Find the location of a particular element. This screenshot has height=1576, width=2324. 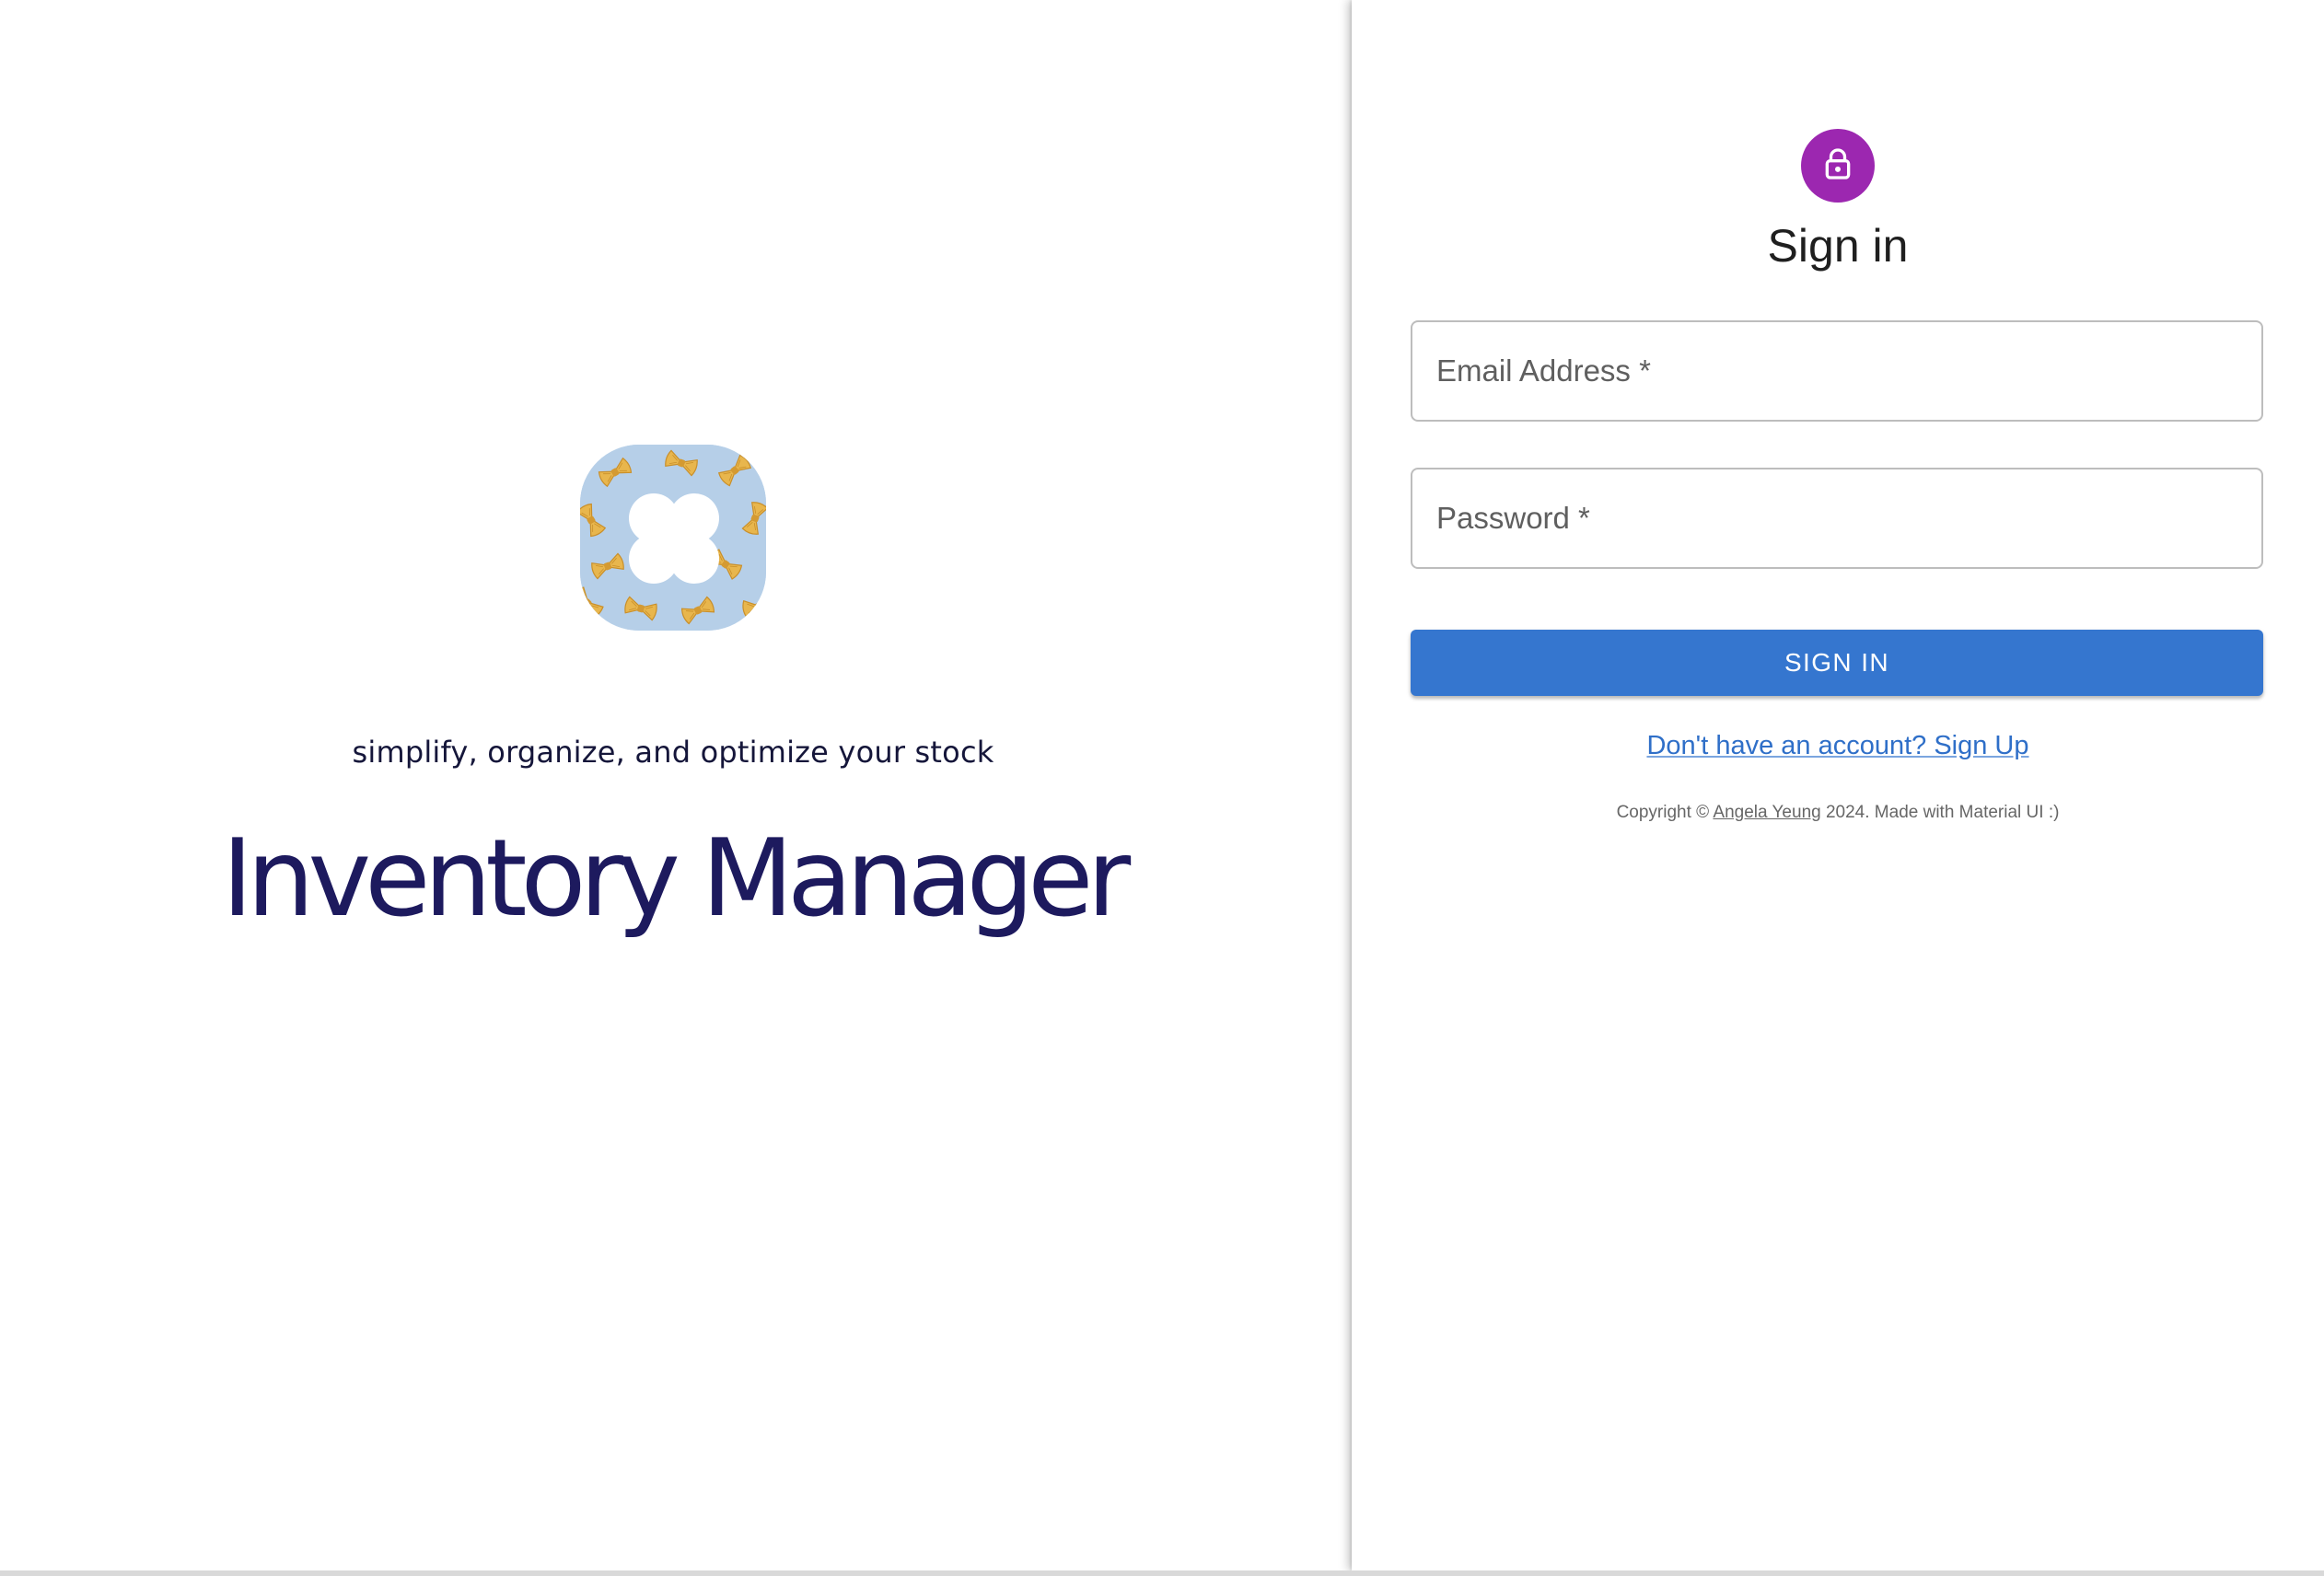

pasta-flower-logo-icon is located at coordinates (673, 538).